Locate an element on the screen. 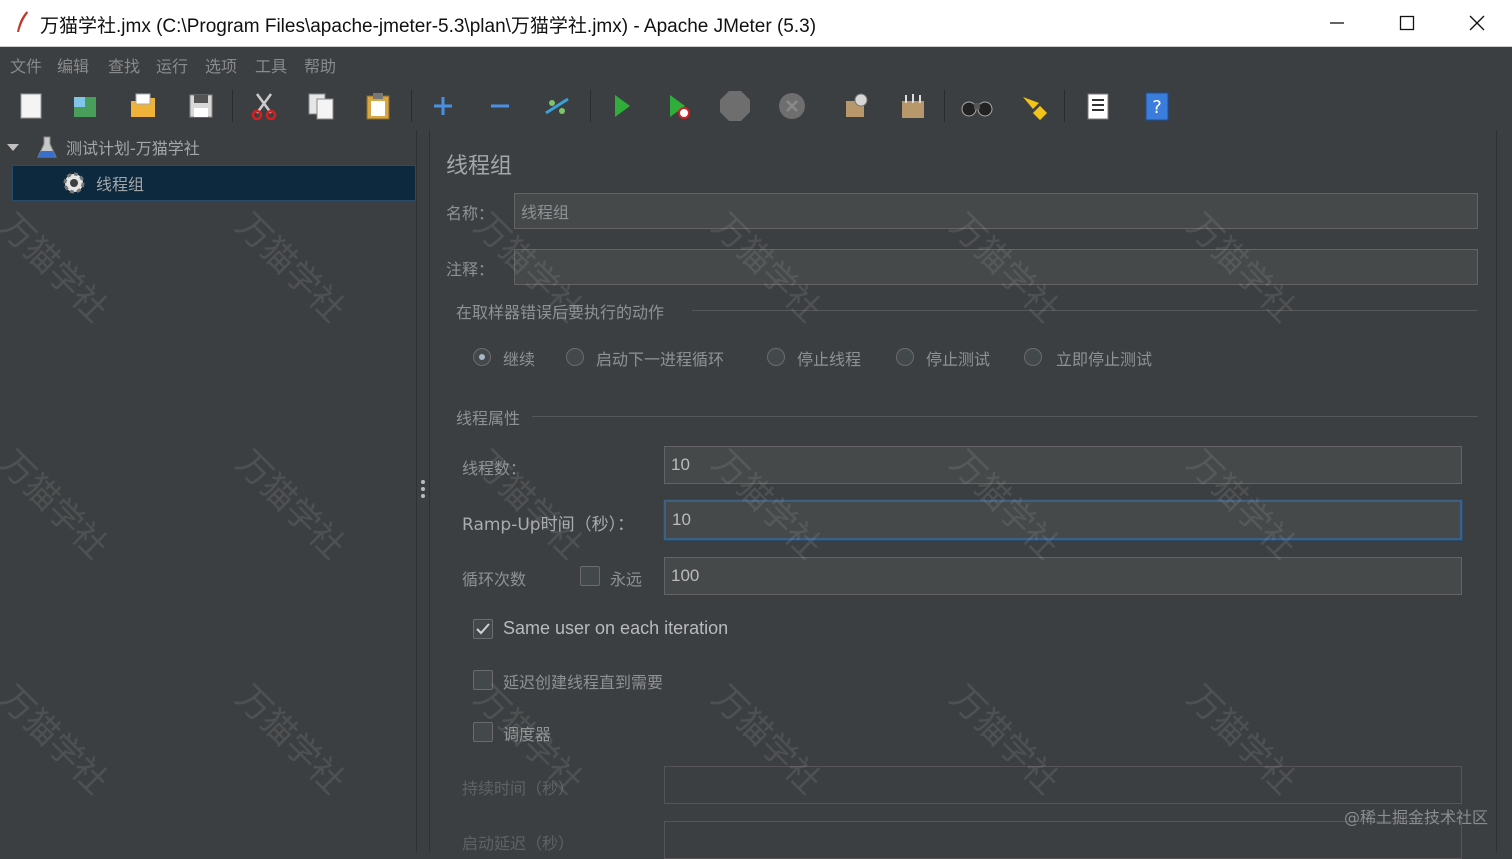 The image size is (1512, 859). split-pane-divider is located at coordinates (423, 491).